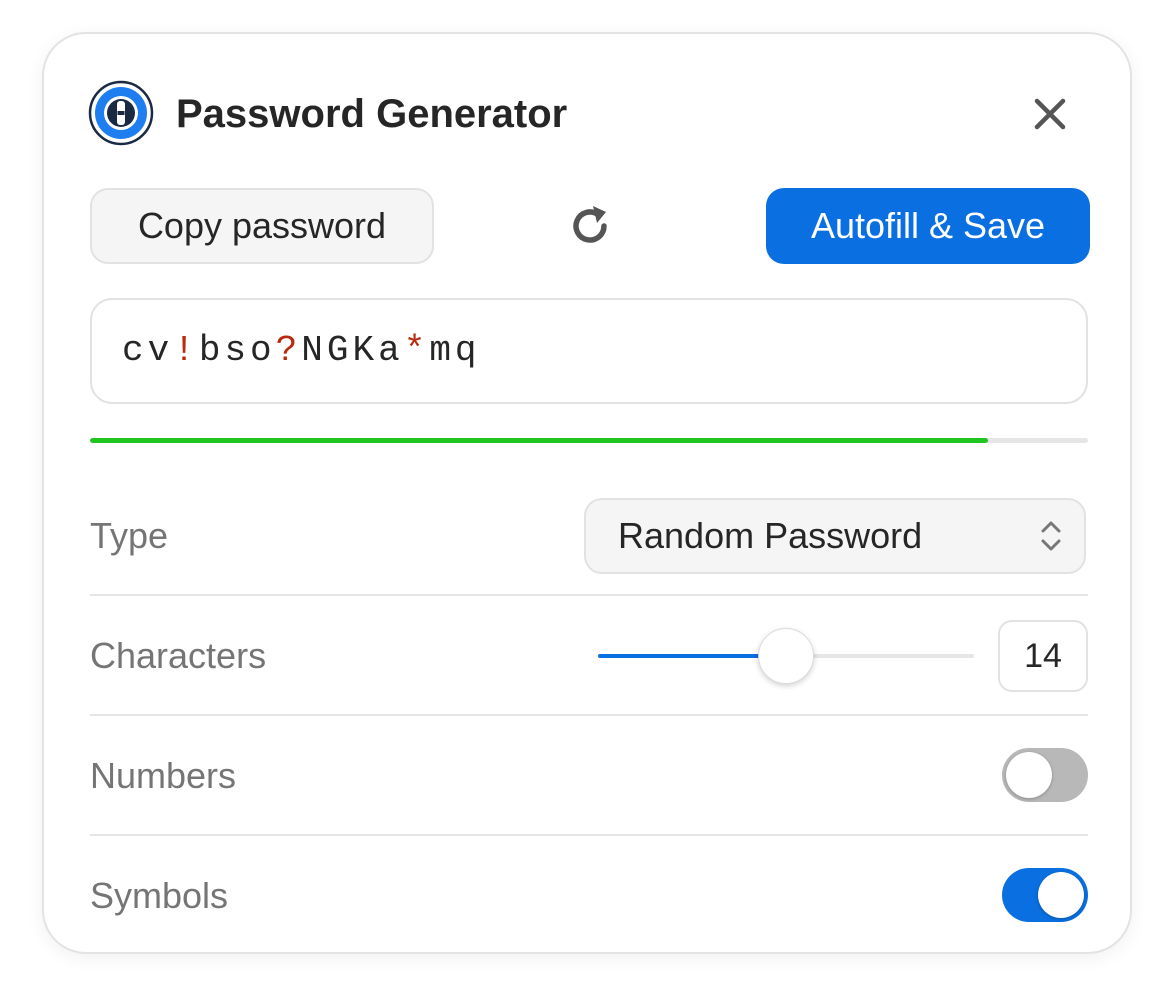 This screenshot has height=1008, width=1152. I want to click on password-strength-meter, so click(589, 440).